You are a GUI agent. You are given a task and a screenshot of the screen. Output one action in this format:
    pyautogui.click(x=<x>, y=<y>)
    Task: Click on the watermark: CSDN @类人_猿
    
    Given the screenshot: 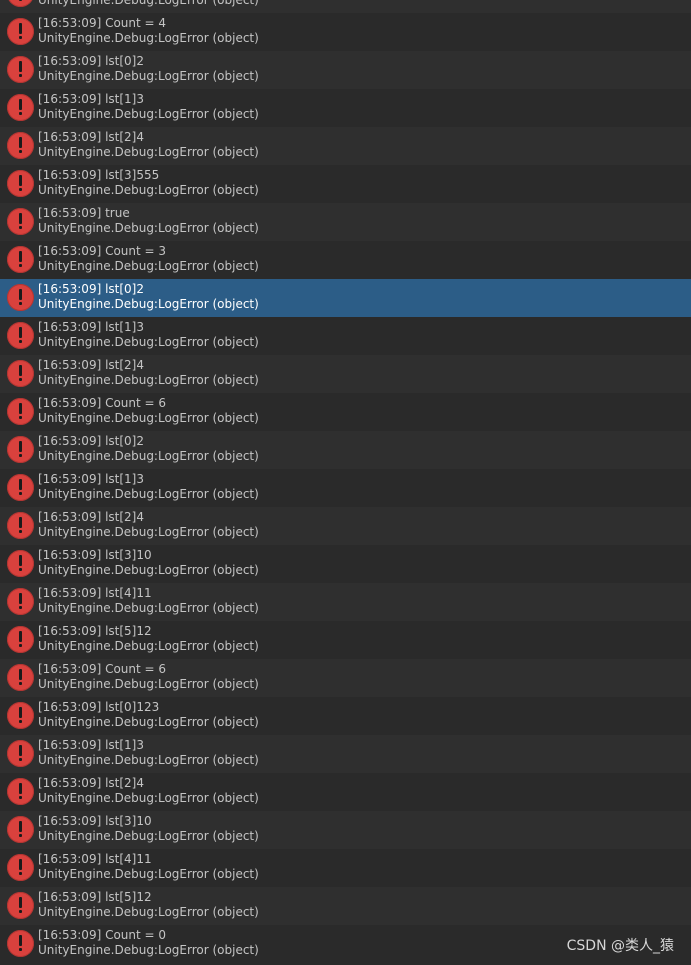 What is the action you would take?
    pyautogui.click(x=620, y=946)
    